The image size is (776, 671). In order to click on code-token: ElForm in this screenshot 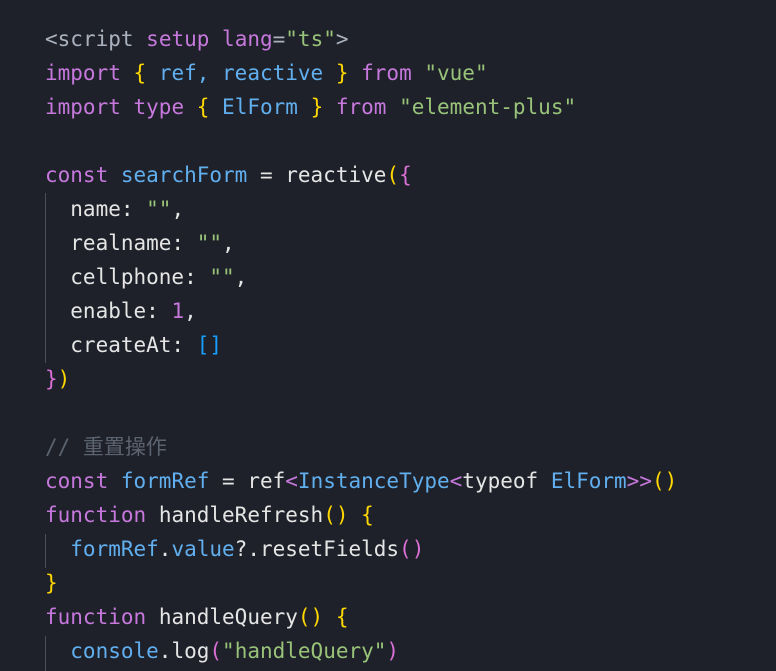, I will do `click(588, 481)`.